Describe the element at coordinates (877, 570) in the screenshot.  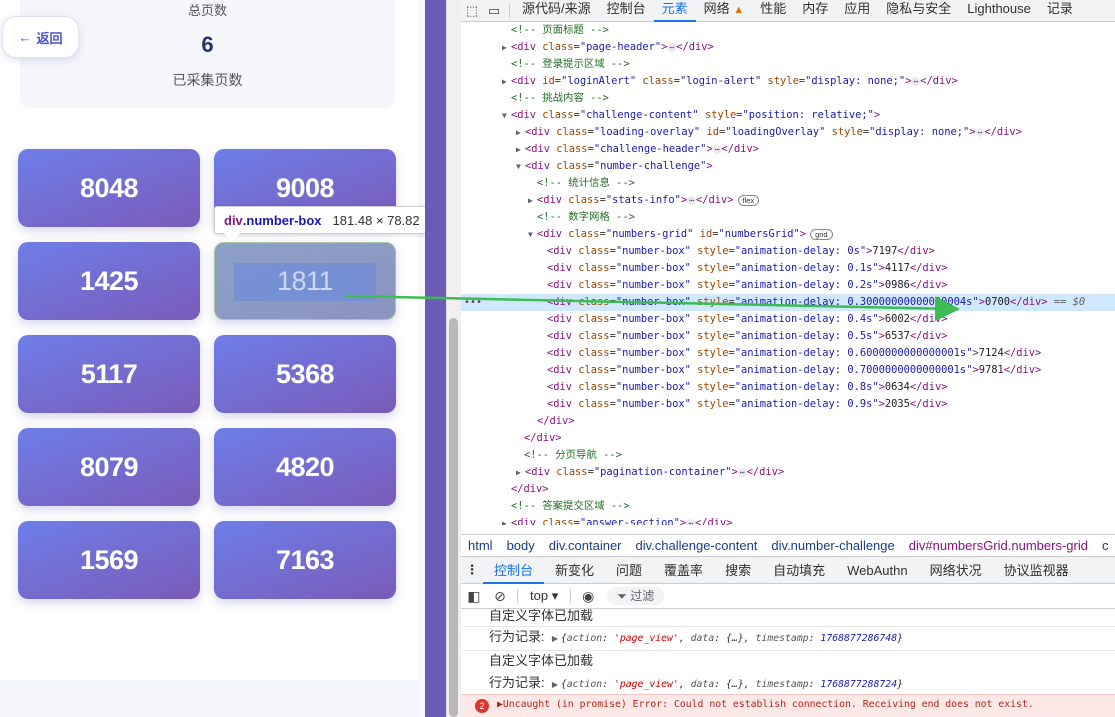
I see `drawer-tab-webauthn: WebAuthn` at that location.